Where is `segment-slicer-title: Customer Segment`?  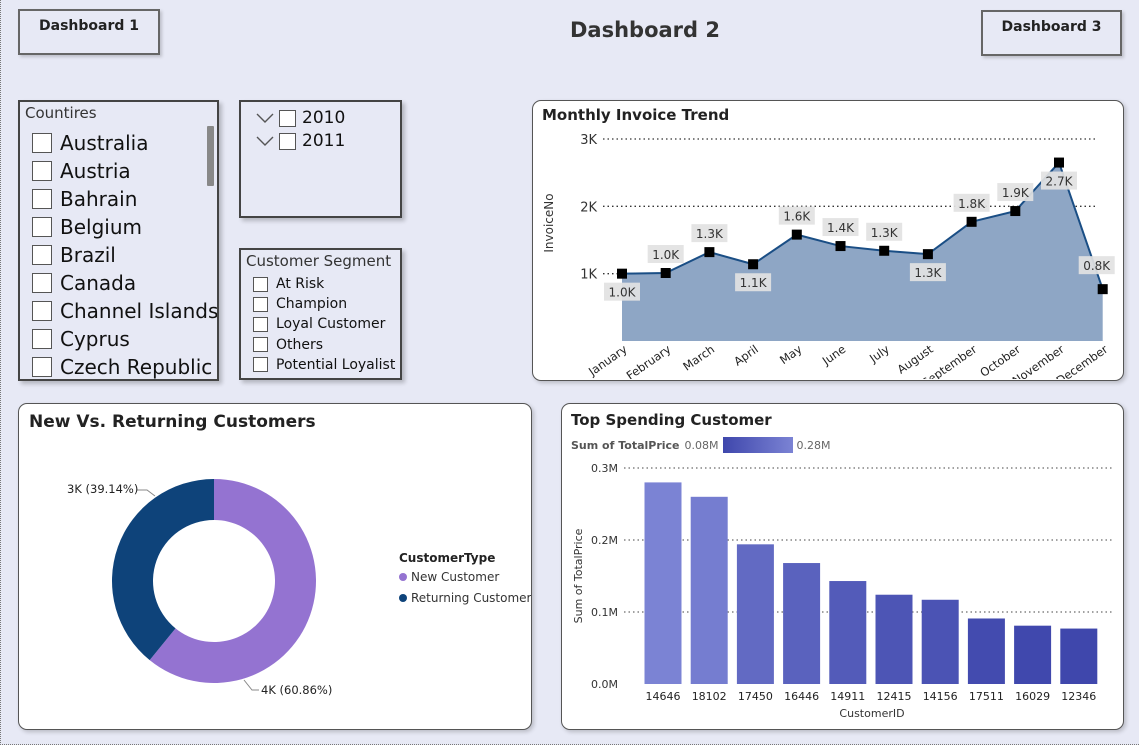
segment-slicer-title: Customer Segment is located at coordinates (319, 261).